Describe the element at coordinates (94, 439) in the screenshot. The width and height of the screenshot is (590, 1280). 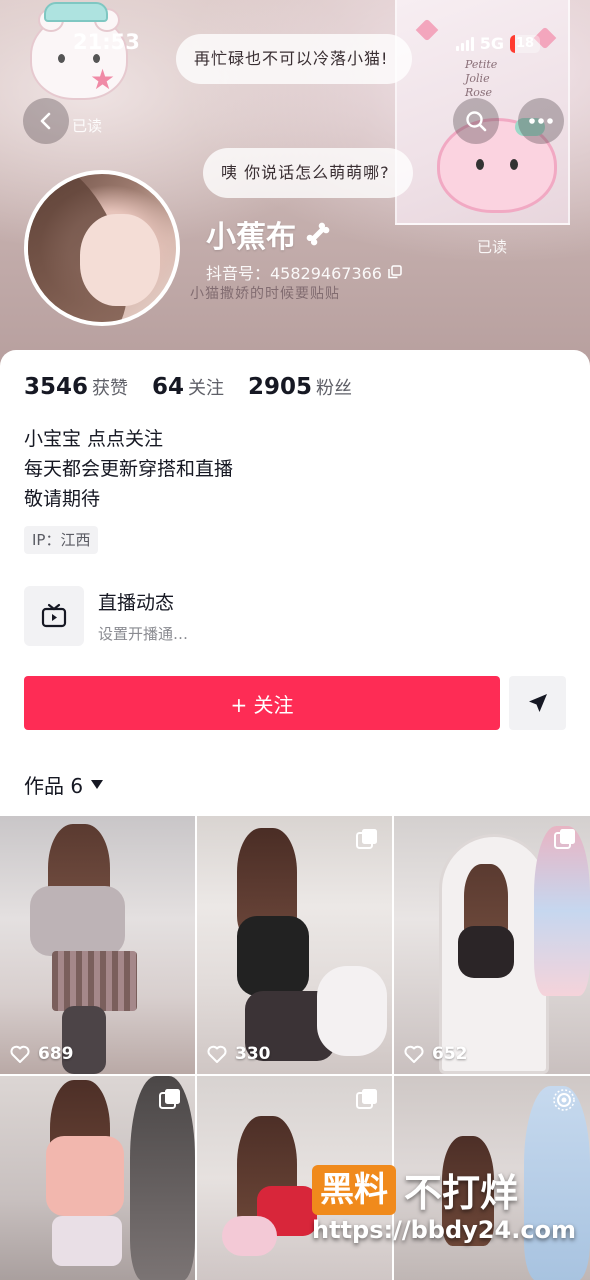
I see `bio-line: 小宝宝 点点关注` at that location.